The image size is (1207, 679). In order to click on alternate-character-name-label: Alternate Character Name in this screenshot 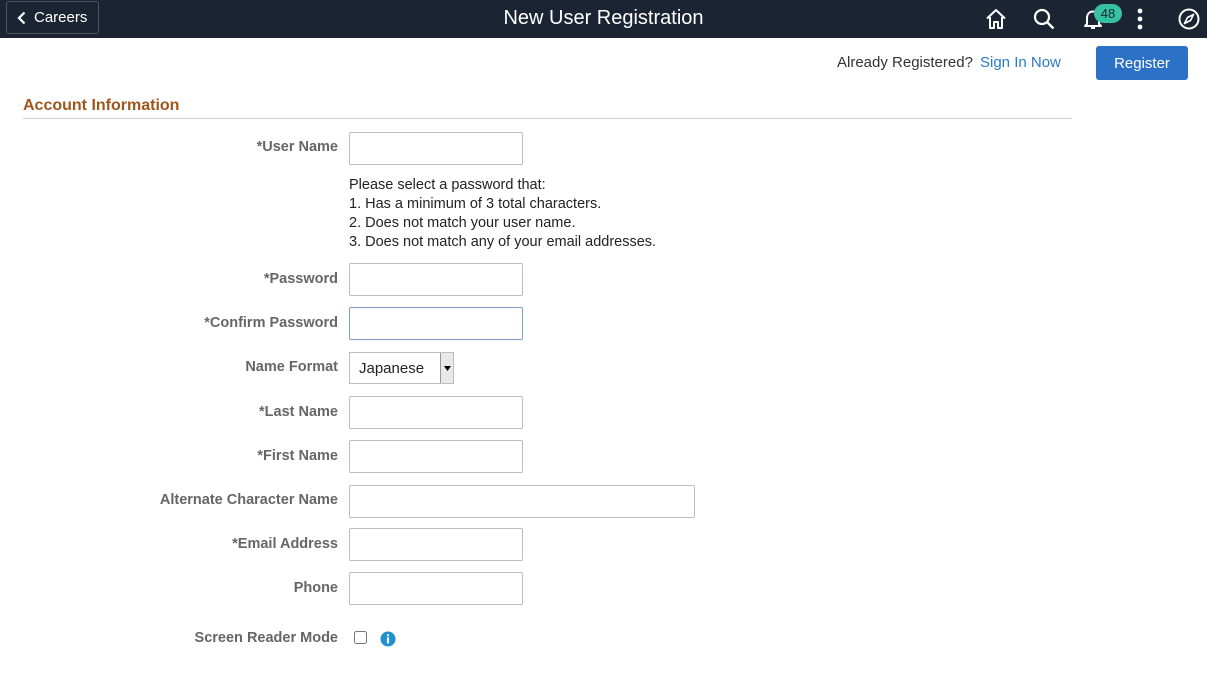, I will do `click(248, 500)`.